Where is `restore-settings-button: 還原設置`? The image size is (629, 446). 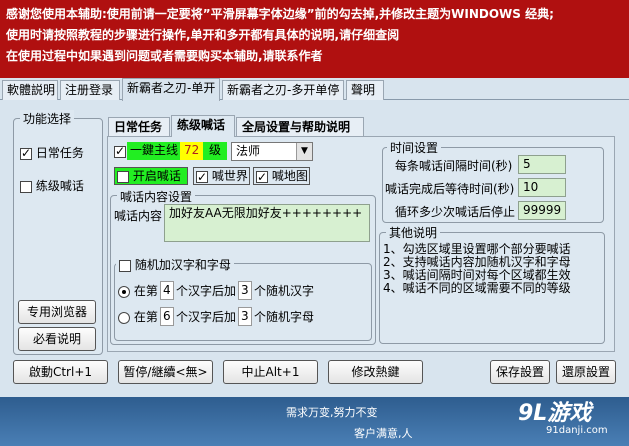
restore-settings-button: 還原設置 is located at coordinates (586, 372).